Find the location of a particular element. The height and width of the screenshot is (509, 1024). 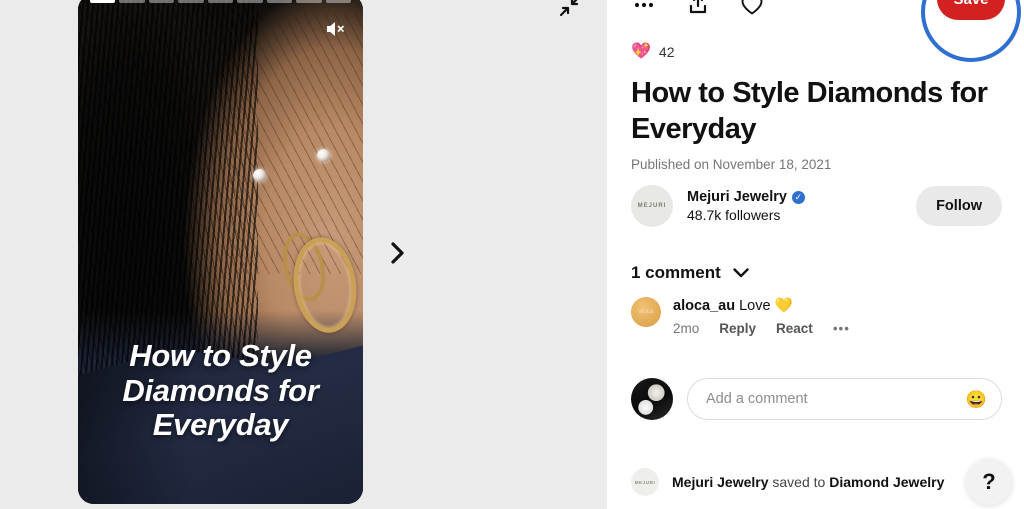

avatar is located at coordinates (652, 399).